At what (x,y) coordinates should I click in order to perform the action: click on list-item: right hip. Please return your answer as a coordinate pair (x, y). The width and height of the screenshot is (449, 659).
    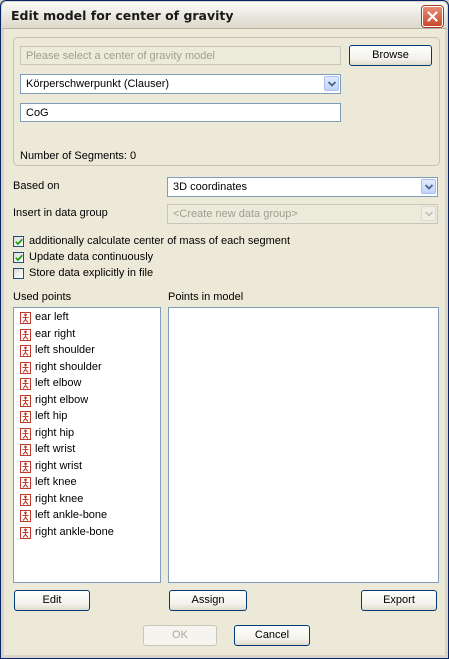
    Looking at the image, I should click on (87, 434).